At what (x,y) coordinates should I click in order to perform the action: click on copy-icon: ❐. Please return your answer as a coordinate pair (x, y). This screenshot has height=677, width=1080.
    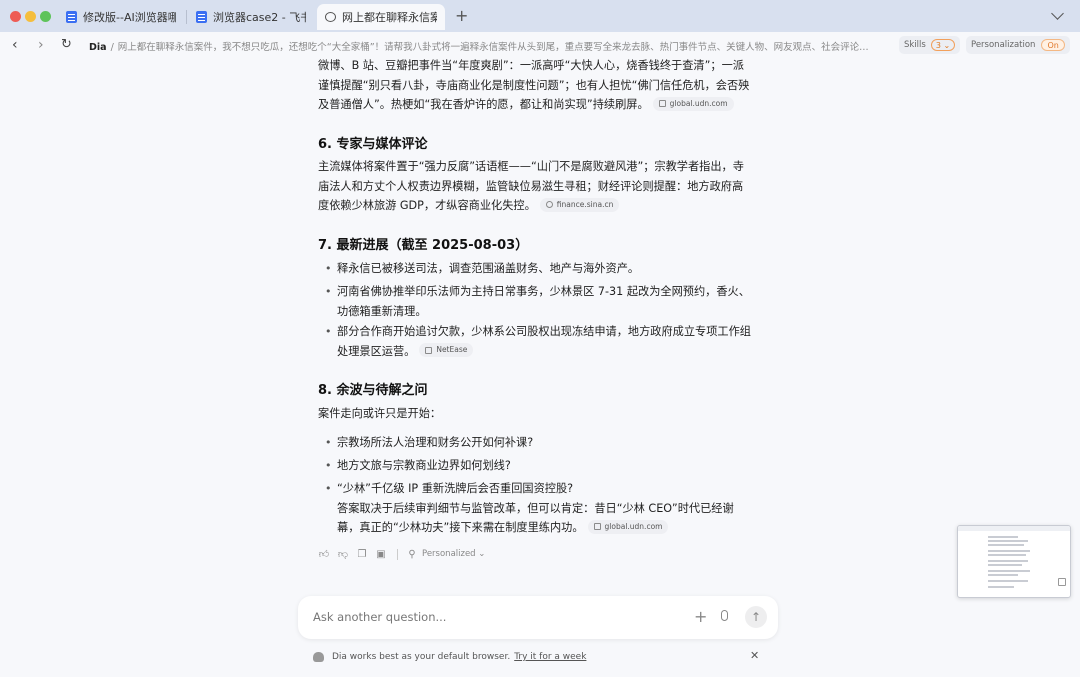
    Looking at the image, I should click on (362, 554).